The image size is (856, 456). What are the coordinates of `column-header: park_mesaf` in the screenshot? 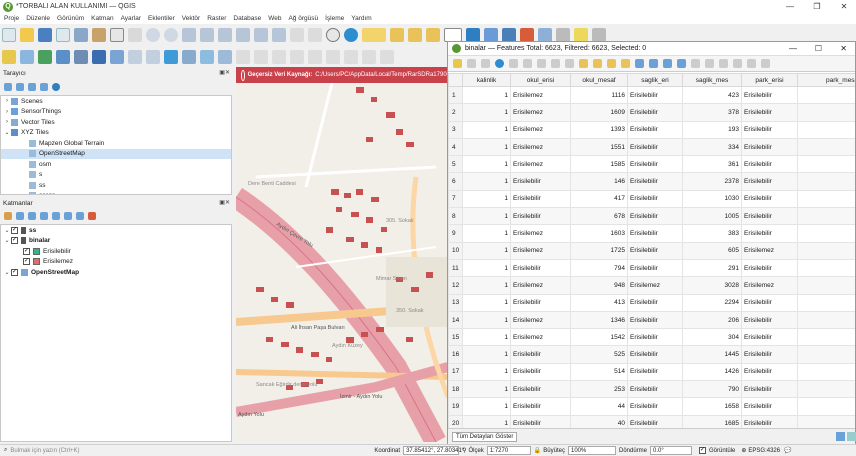 It's located at (826, 80).